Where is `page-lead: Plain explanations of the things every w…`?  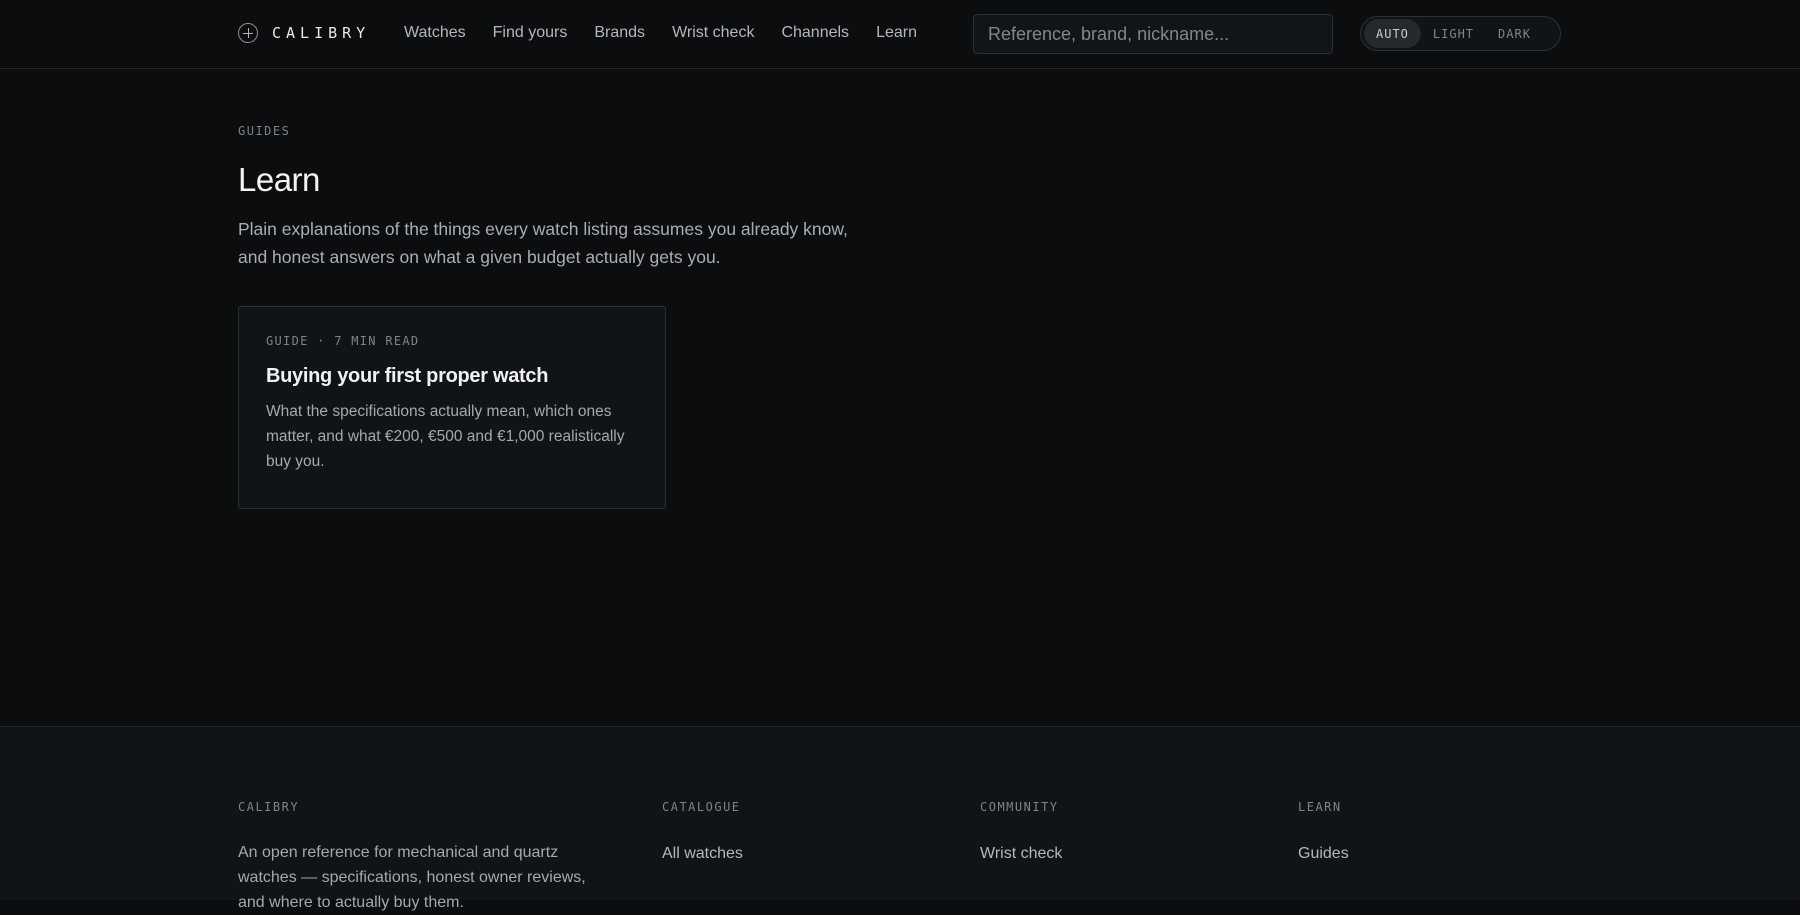
page-lead: Plain explanations of the things every w… is located at coordinates (543, 243).